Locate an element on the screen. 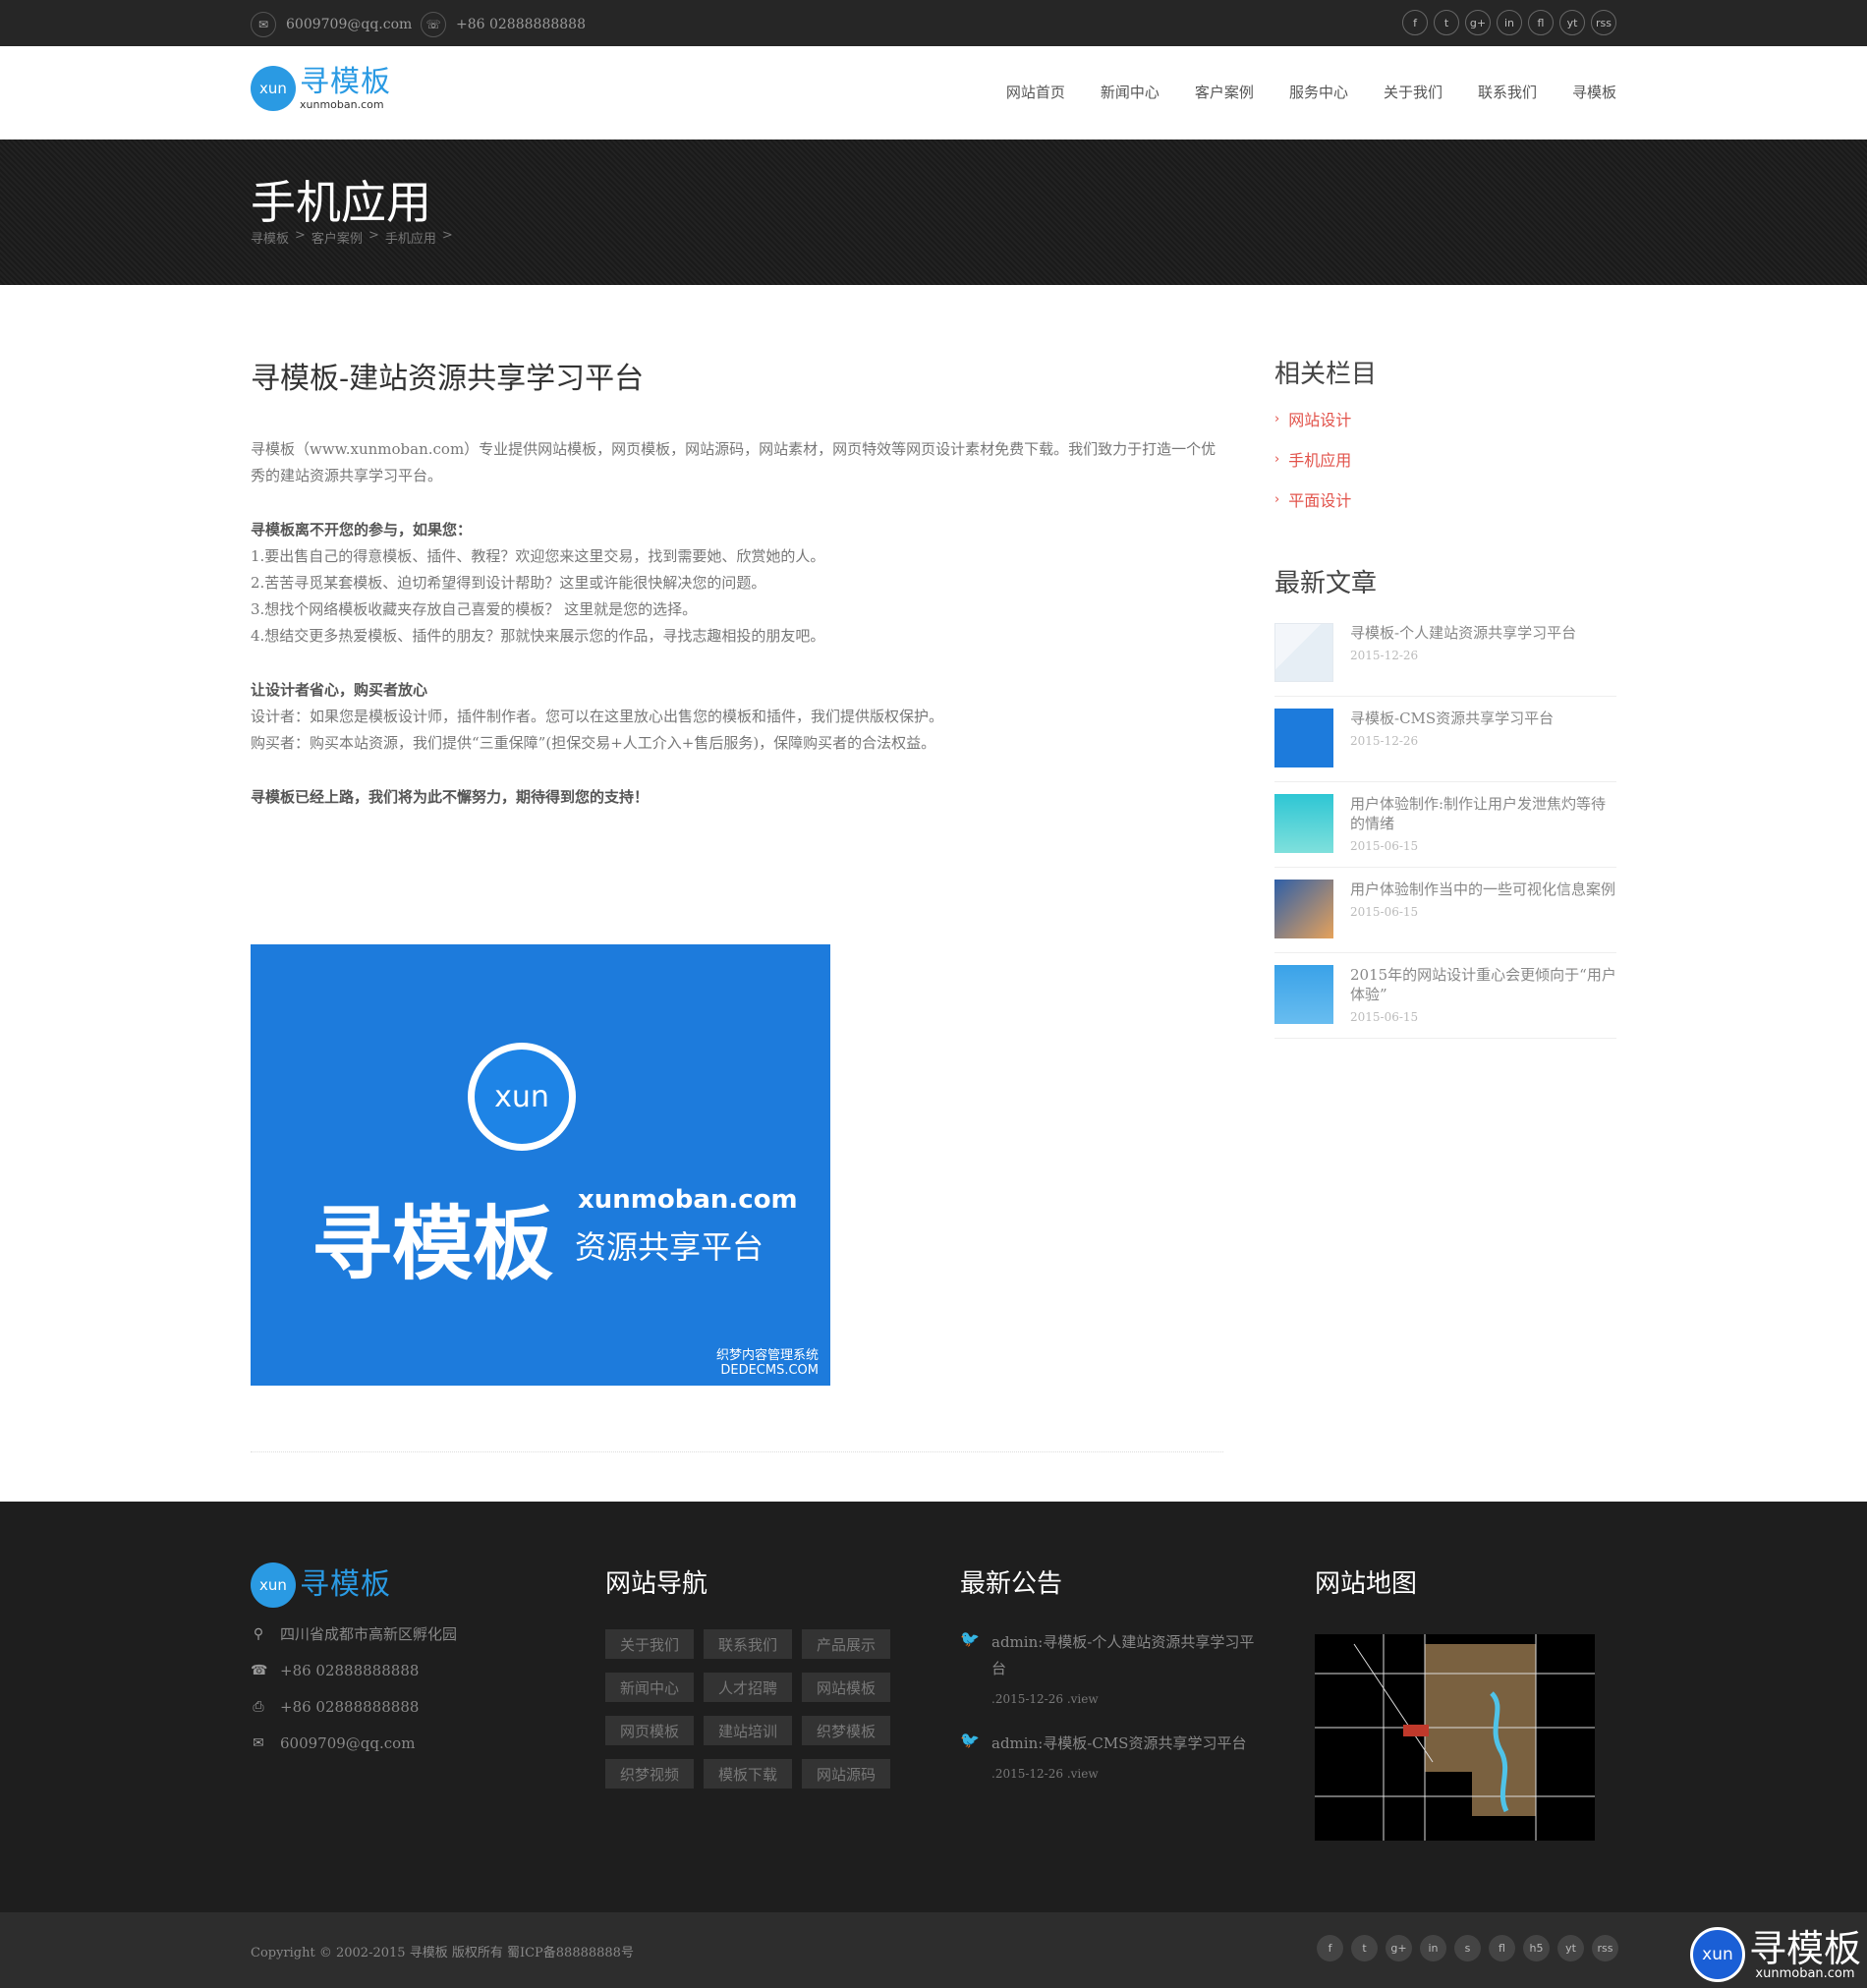  article-list-item: 2.苦苦寻觅某套模板、迫切希望得到设计帮助？这里或许能很快解决您的问题。 is located at coordinates (508, 583).